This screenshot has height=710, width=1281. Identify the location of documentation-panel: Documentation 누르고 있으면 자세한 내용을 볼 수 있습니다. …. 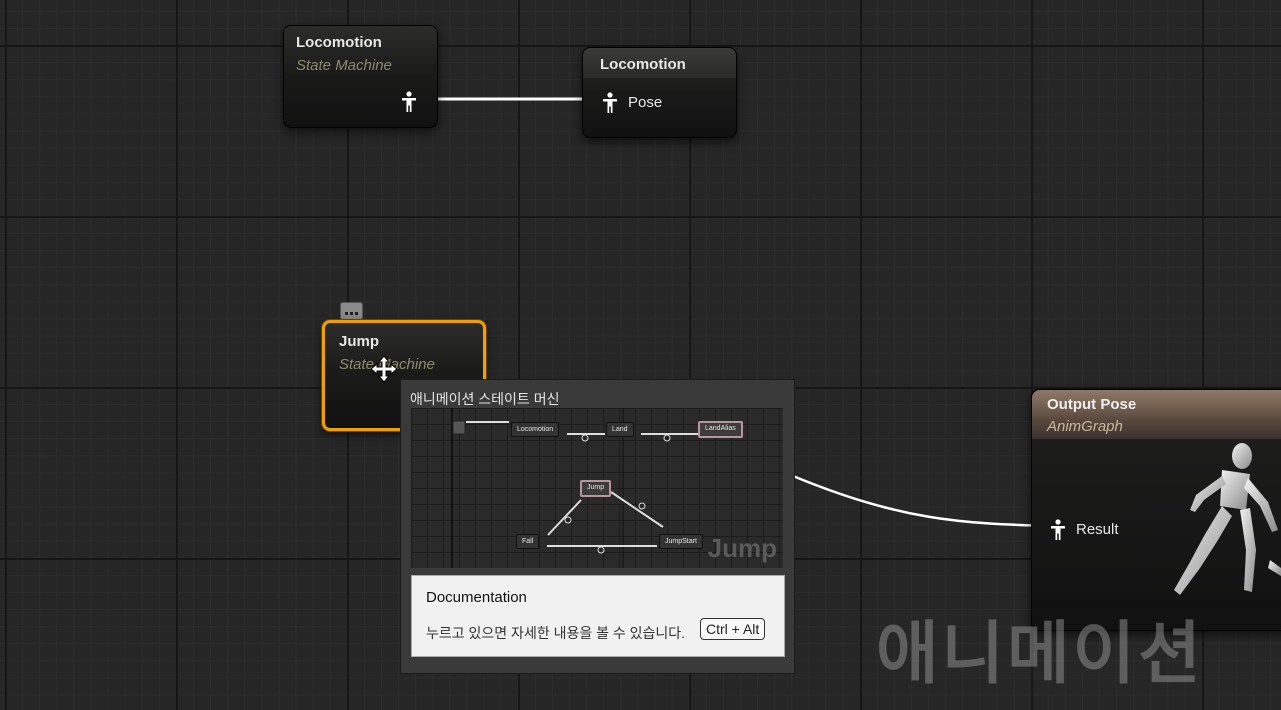
(598, 616).